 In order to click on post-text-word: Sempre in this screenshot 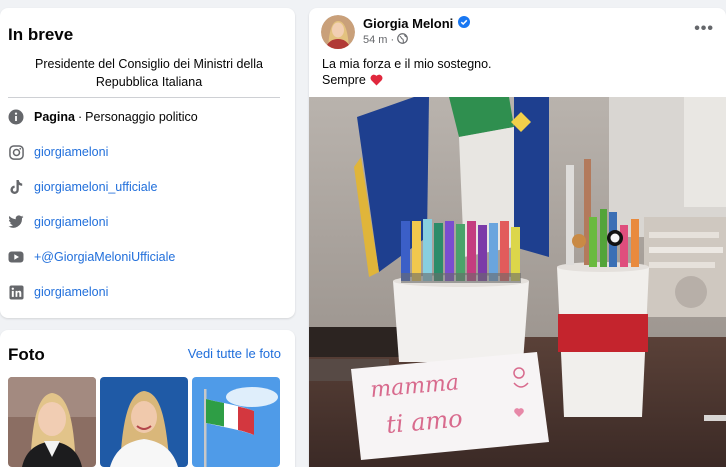, I will do `click(344, 80)`.